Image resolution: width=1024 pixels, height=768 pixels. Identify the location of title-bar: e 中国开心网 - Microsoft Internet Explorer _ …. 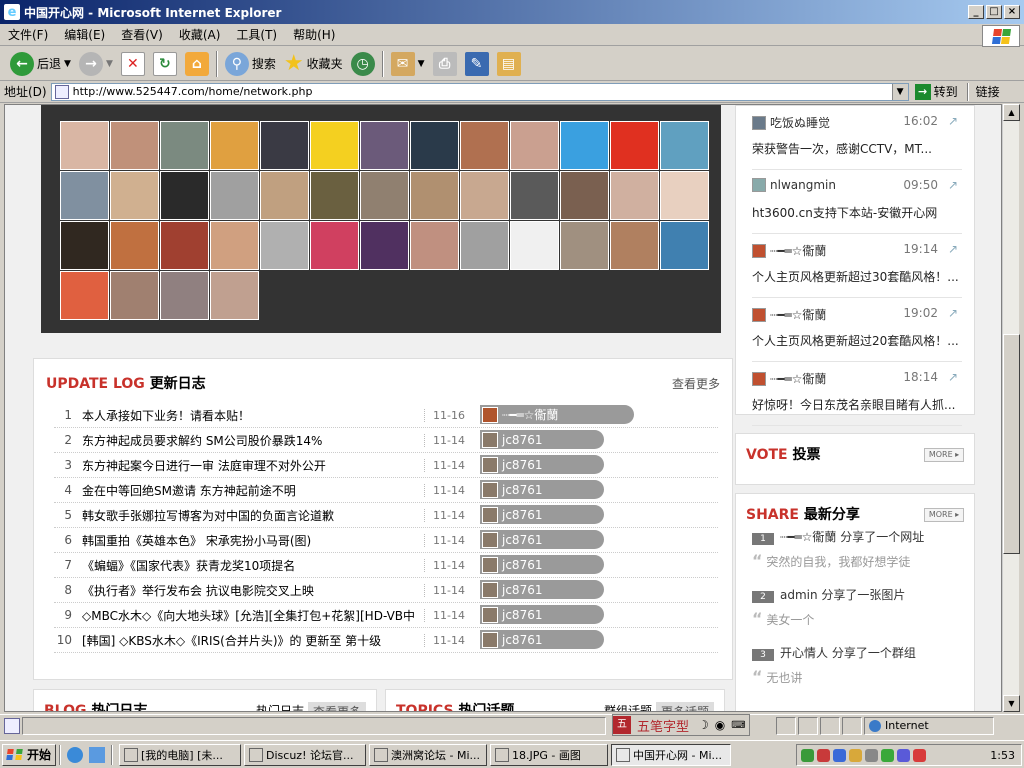
(512, 12).